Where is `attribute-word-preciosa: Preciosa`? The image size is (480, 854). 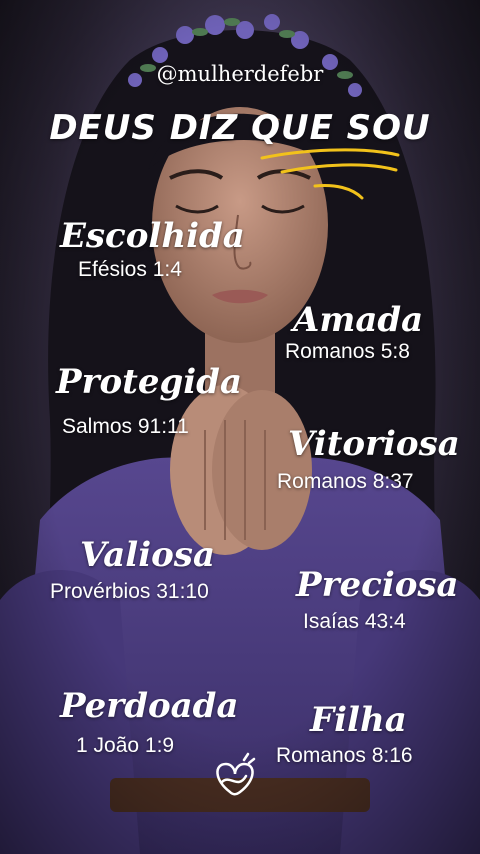 attribute-word-preciosa: Preciosa is located at coordinates (377, 585).